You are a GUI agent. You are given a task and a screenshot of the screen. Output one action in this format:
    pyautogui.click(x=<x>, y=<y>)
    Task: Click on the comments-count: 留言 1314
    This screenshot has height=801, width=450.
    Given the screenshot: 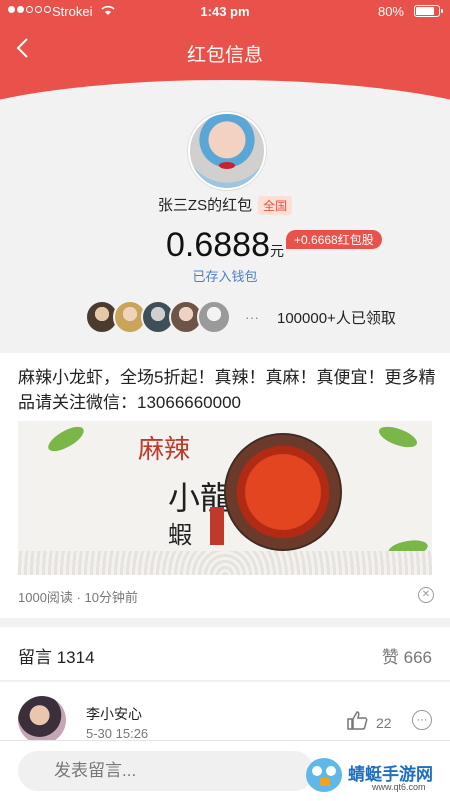 What is the action you would take?
    pyautogui.click(x=56, y=657)
    